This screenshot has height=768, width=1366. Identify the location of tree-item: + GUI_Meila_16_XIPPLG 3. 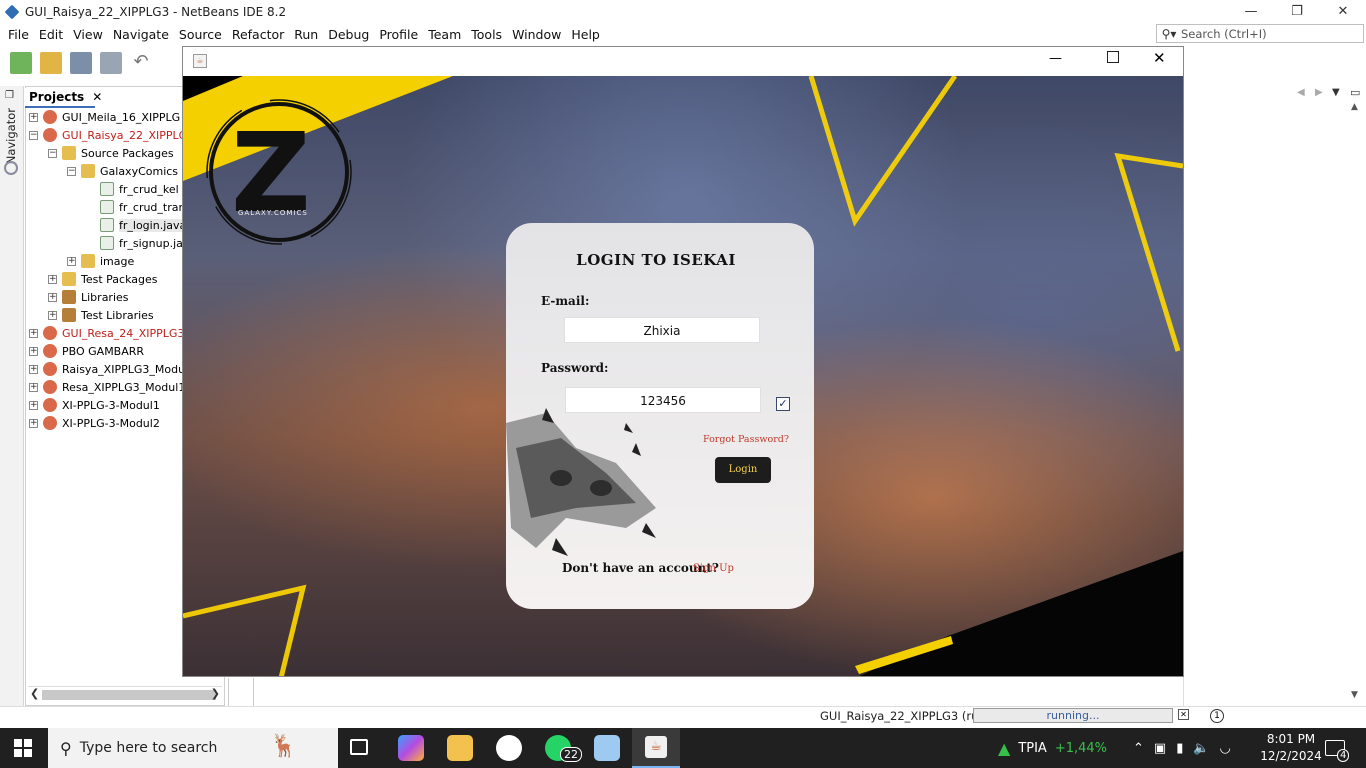
(110, 117).